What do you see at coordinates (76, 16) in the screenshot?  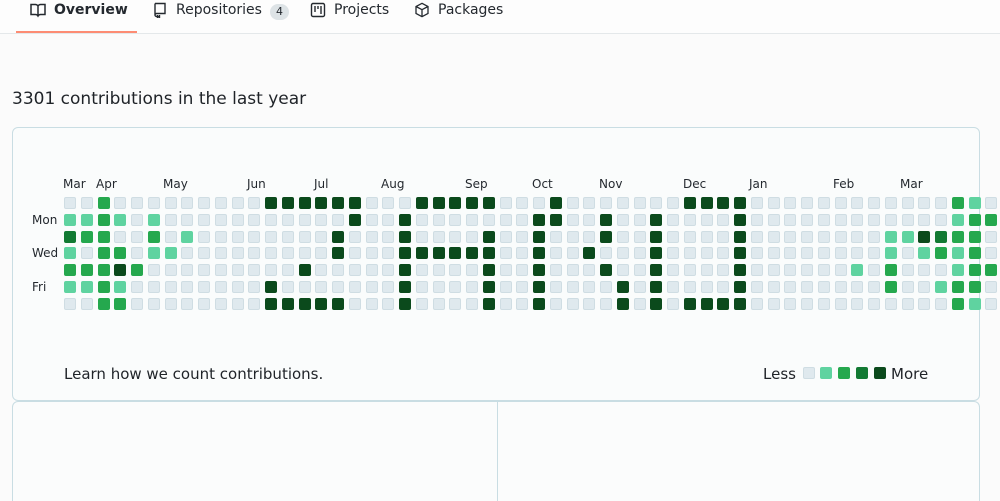 I see `tab-overview: Overview` at bounding box center [76, 16].